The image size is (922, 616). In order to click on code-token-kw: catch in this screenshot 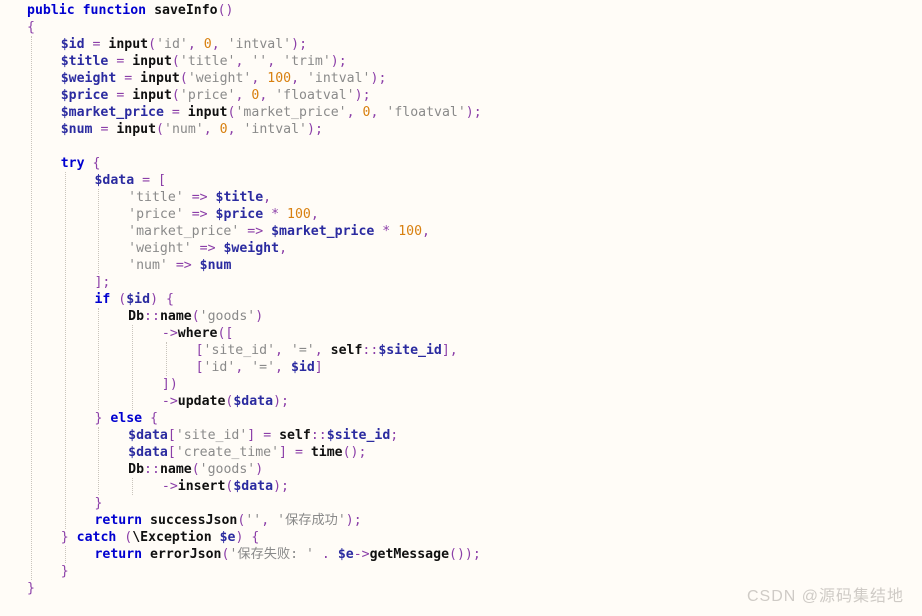, I will do `click(96, 537)`.